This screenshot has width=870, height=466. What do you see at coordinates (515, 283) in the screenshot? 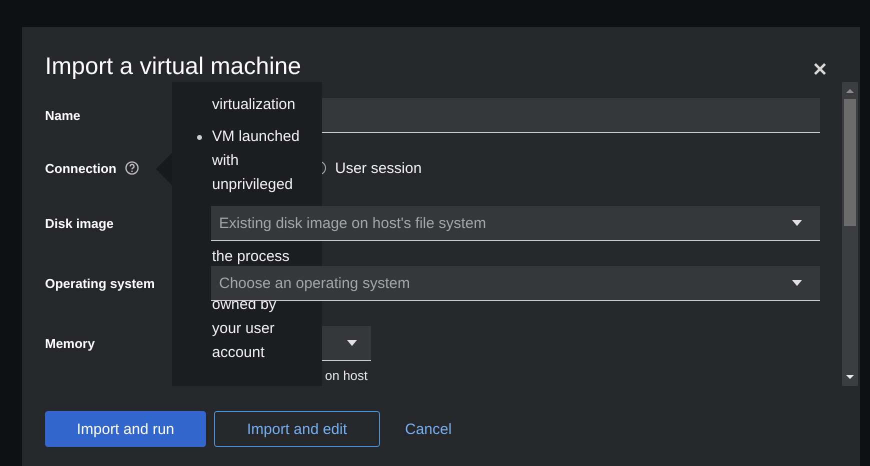
I see `select-field: Choose an operating system` at bounding box center [515, 283].